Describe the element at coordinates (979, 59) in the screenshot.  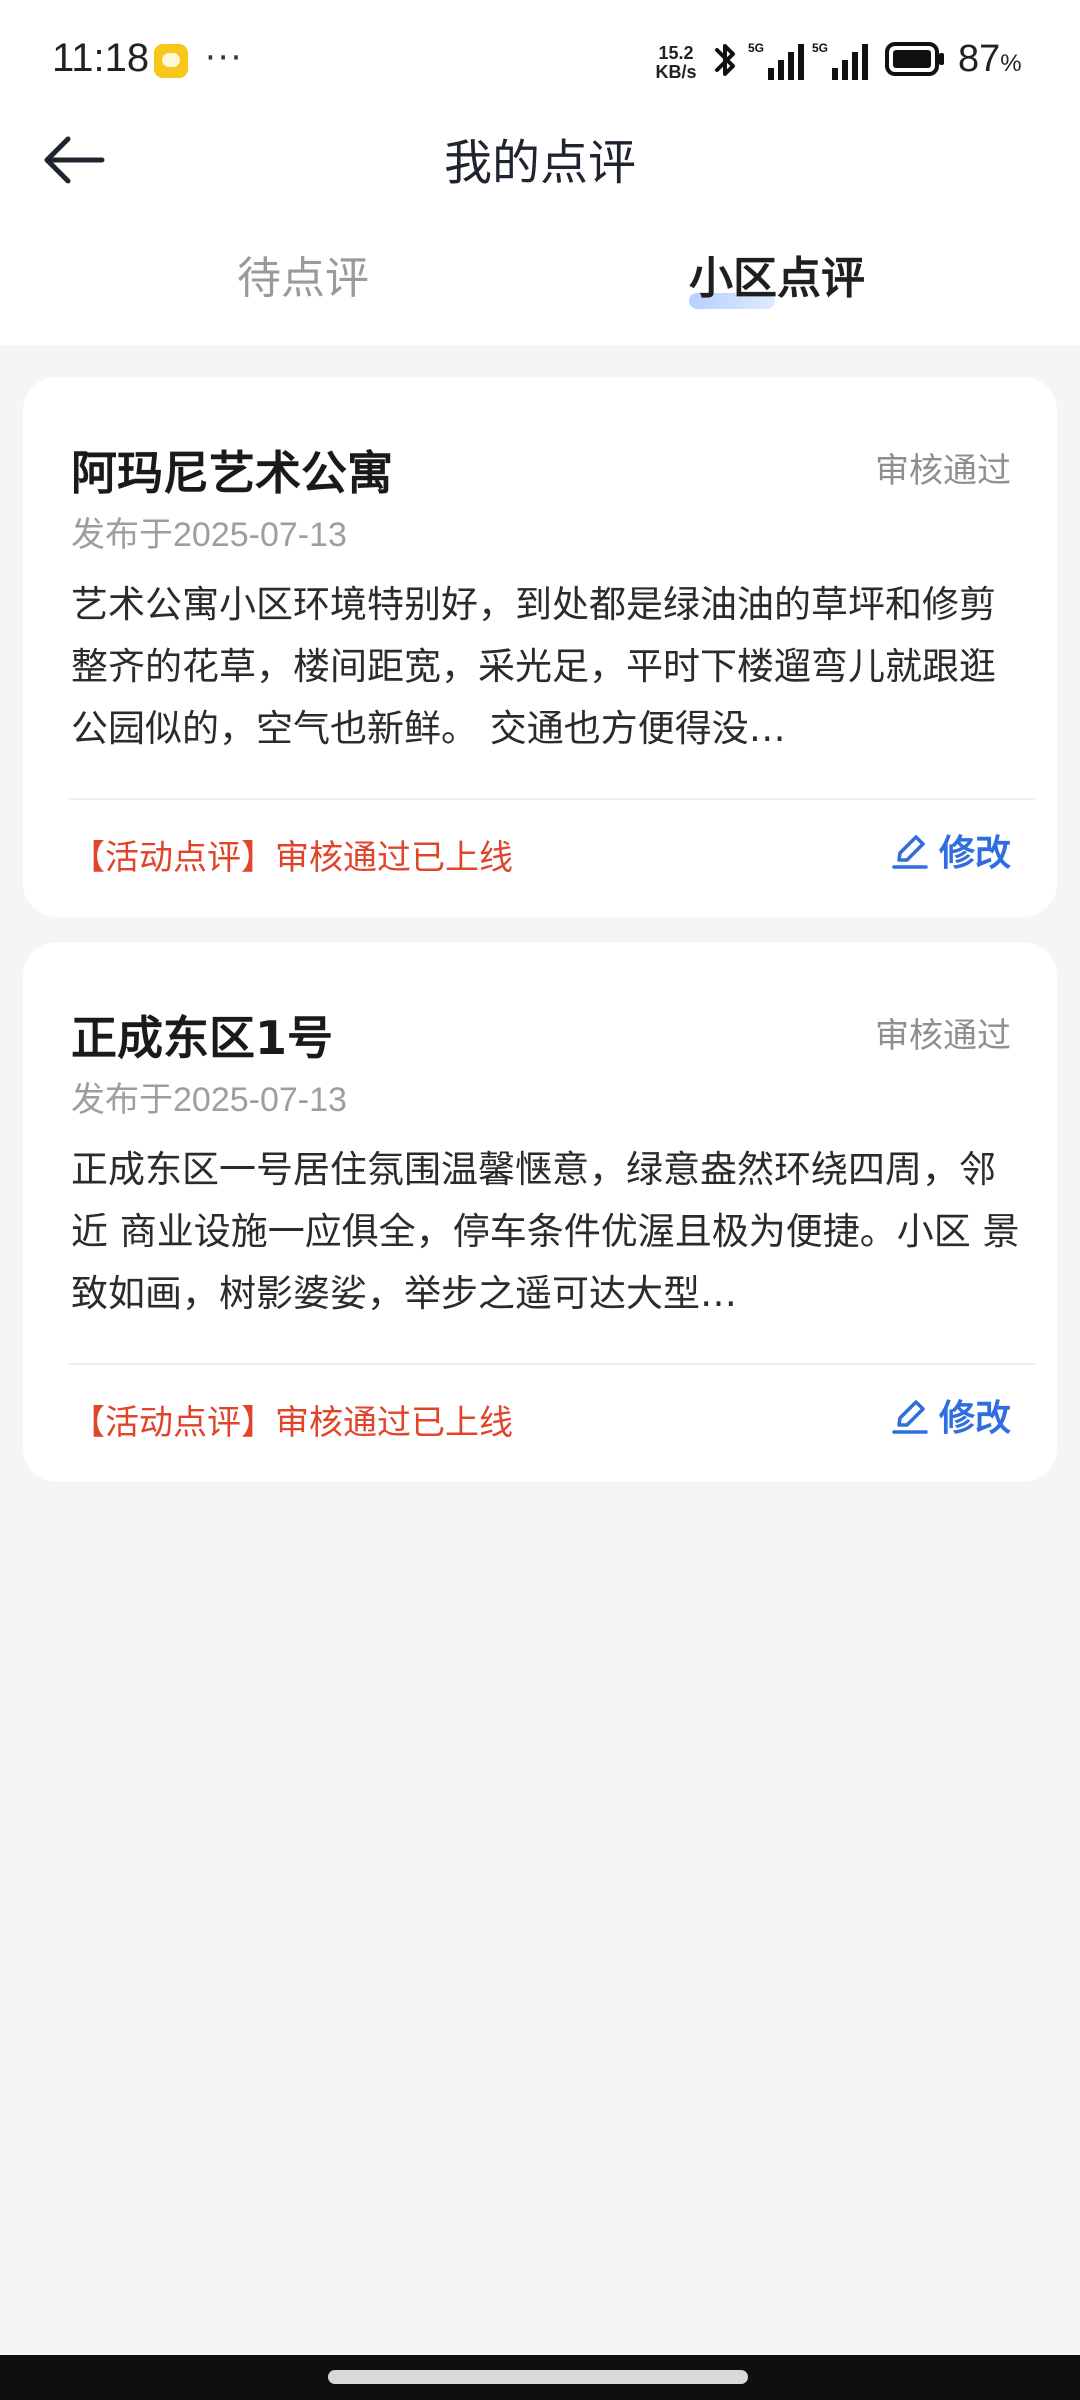
I see `battery-level-value: 87` at that location.